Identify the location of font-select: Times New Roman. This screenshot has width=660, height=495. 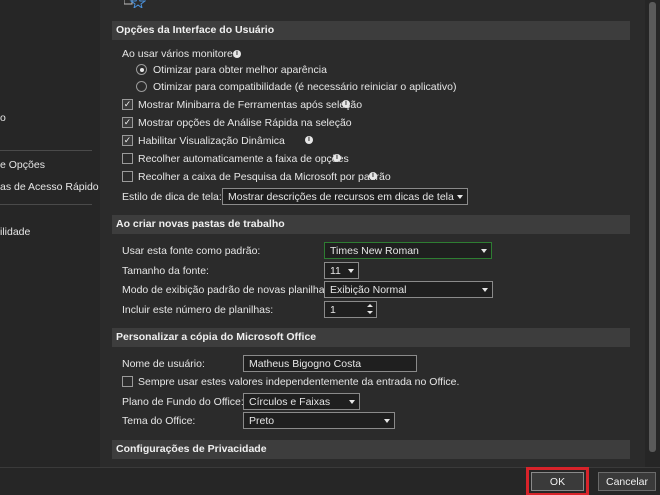
(408, 250).